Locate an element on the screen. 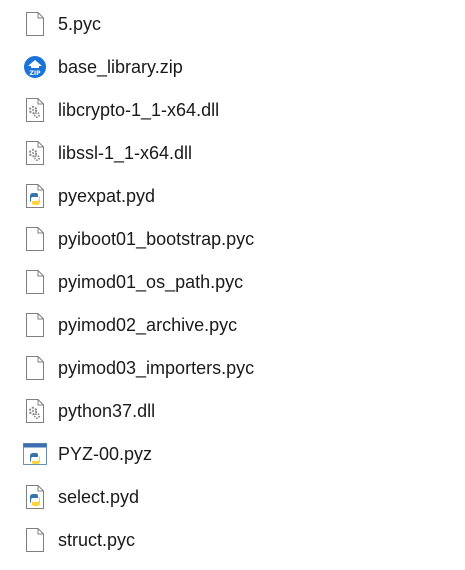  zip-archive-icon: ZIP is located at coordinates (35, 67).